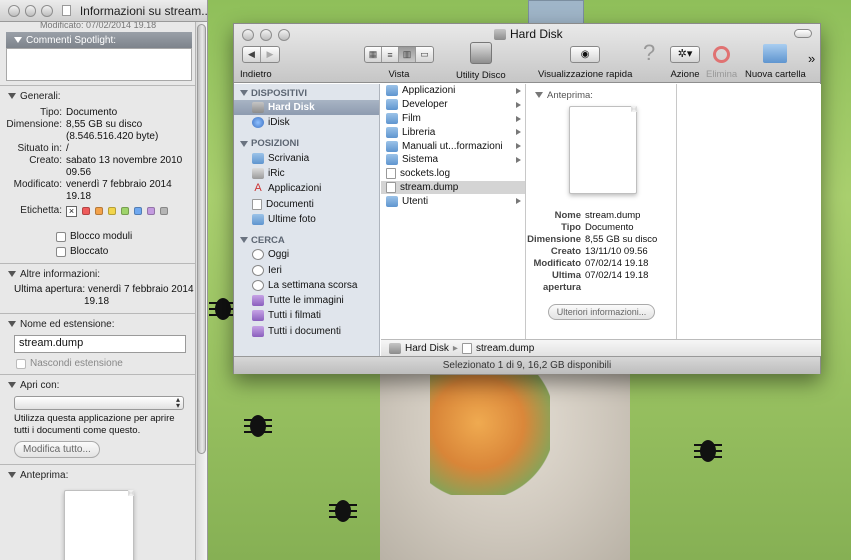 This screenshot has height=560, width=851. I want to click on preview-row-value: 8,55 GB su disco, so click(621, 239).